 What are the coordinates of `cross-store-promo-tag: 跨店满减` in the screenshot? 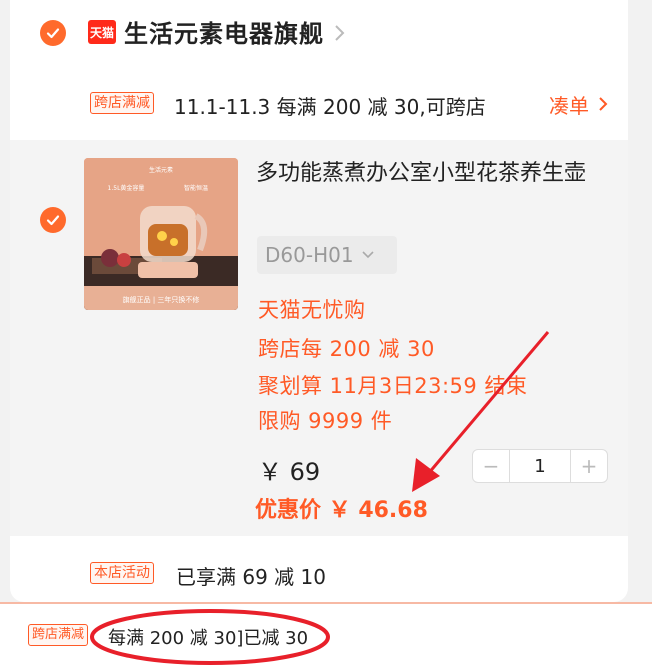 It's located at (122, 103).